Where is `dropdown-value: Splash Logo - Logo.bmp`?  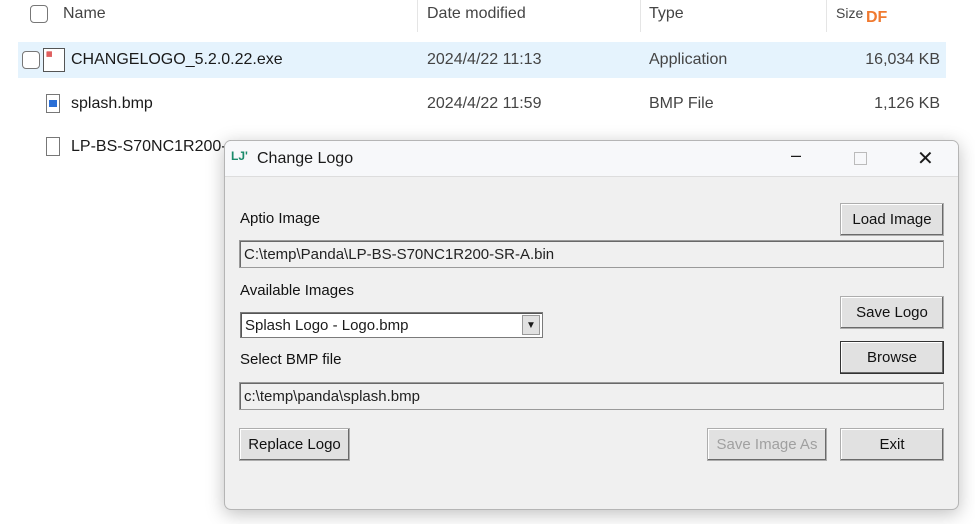
dropdown-value: Splash Logo - Logo.bmp is located at coordinates (327, 325).